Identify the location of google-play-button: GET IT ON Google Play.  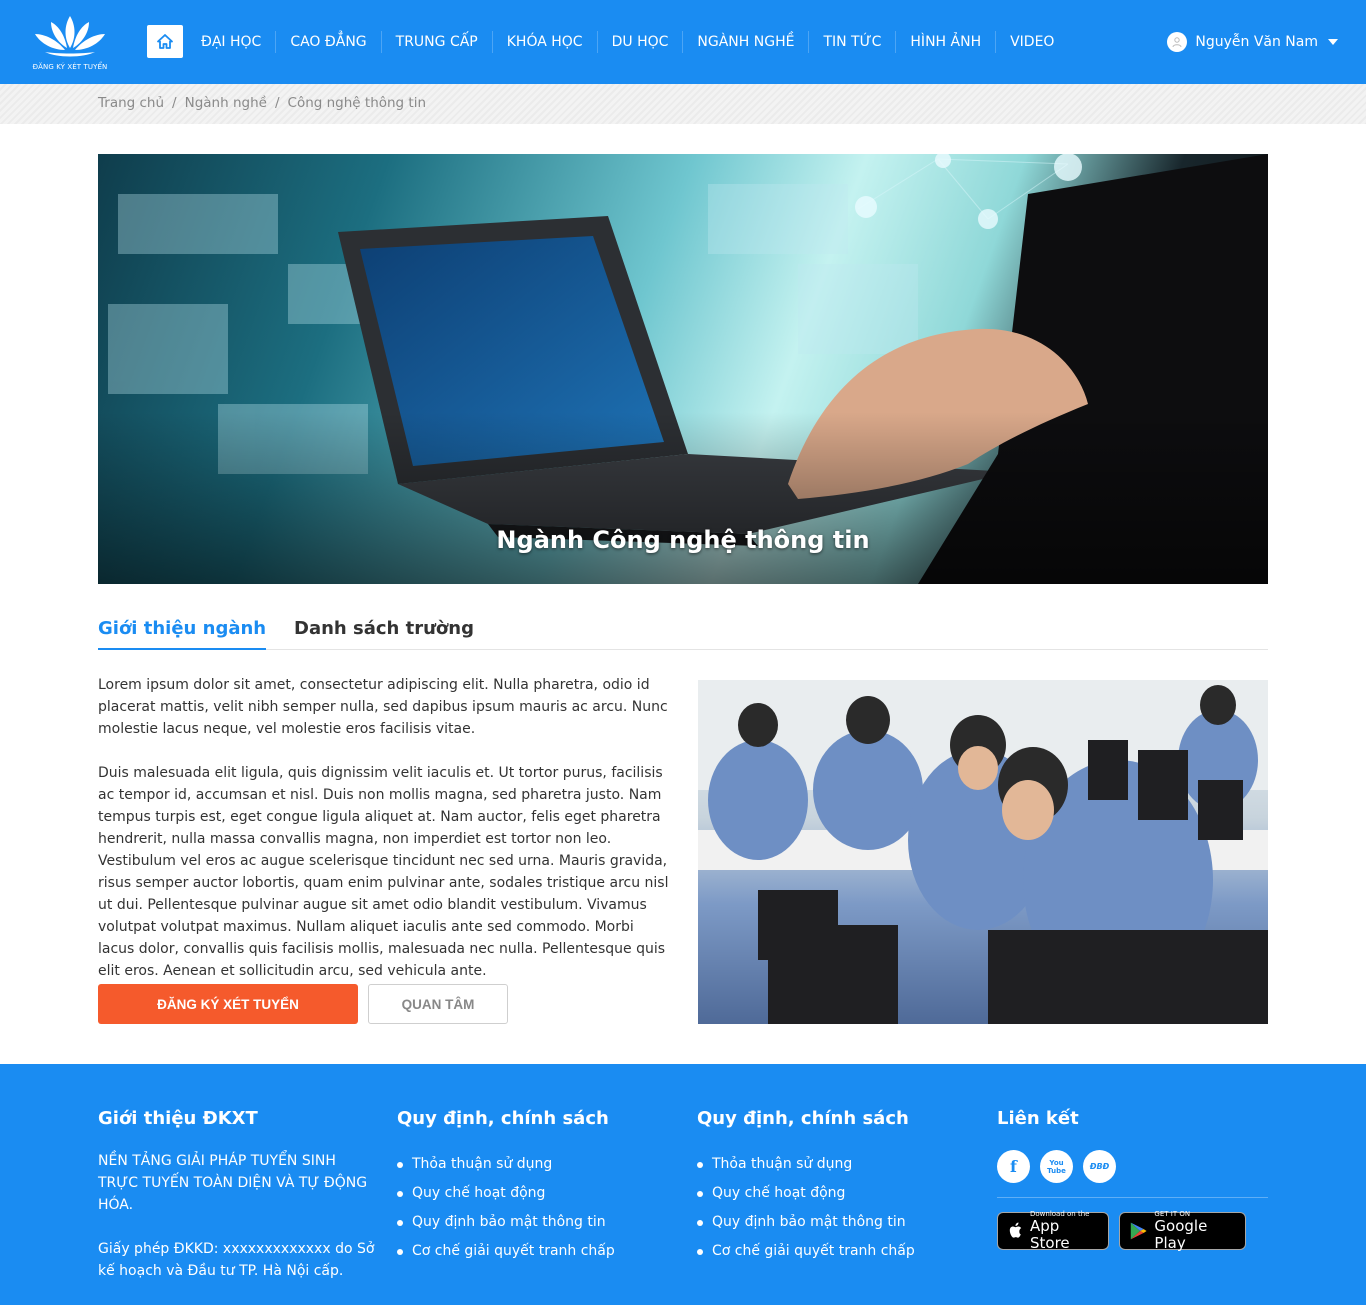
(1182, 1231).